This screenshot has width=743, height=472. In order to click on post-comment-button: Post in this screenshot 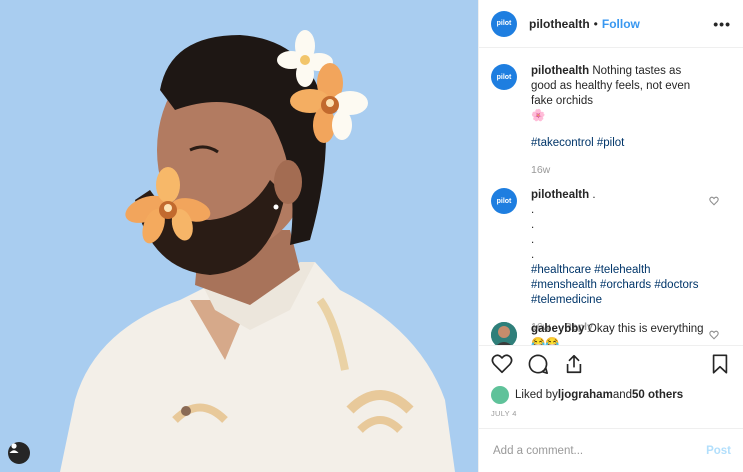, I will do `click(718, 451)`.